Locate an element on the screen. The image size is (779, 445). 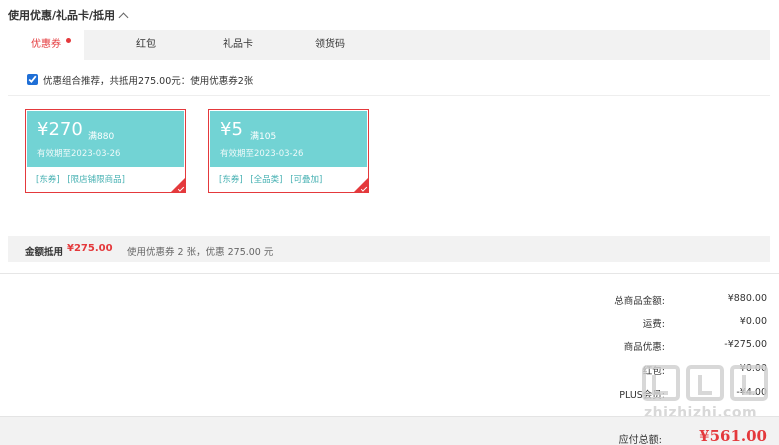
totals-row: 运费: ¥0.00 is located at coordinates (665, 323).